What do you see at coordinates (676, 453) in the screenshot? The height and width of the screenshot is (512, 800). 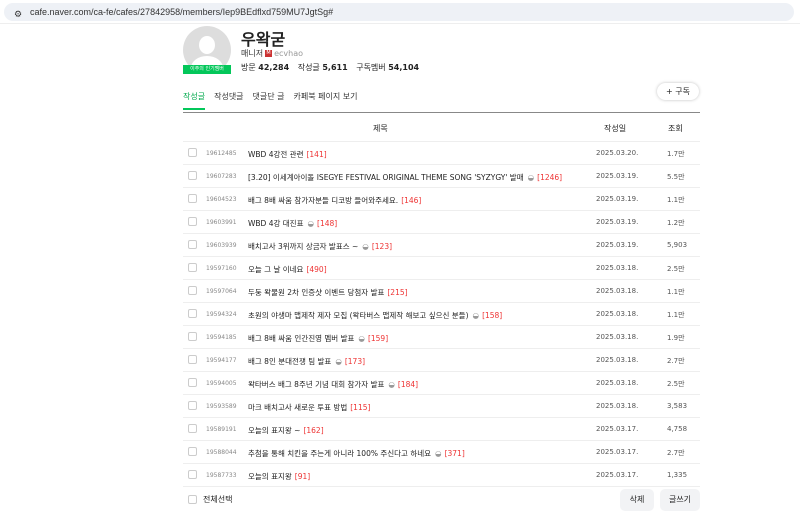 I see `post-views: 2.7만` at bounding box center [676, 453].